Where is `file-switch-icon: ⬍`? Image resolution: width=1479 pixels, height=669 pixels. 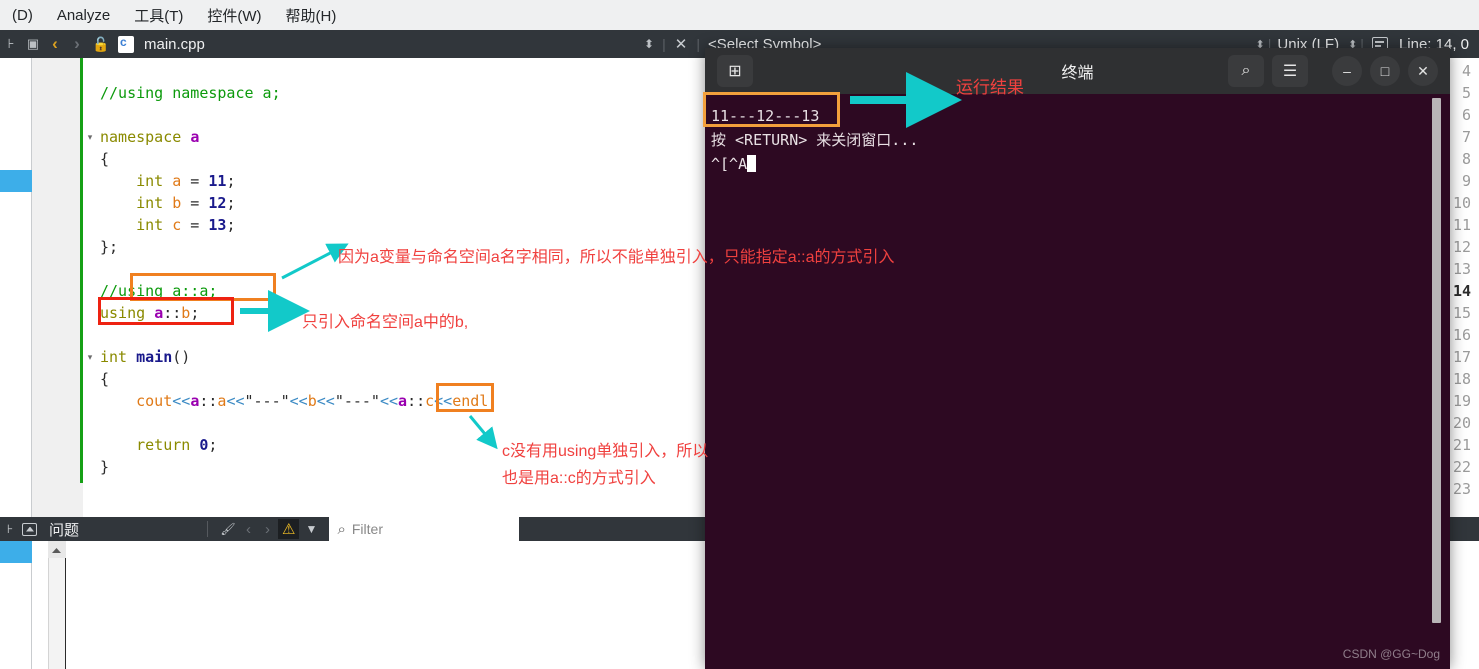 file-switch-icon: ⬍ is located at coordinates (649, 44).